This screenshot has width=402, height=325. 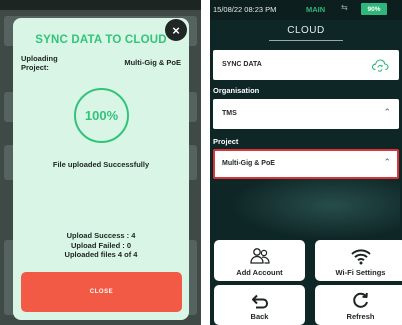 What do you see at coordinates (229, 113) in the screenshot?
I see `organisation-value: TMS` at bounding box center [229, 113].